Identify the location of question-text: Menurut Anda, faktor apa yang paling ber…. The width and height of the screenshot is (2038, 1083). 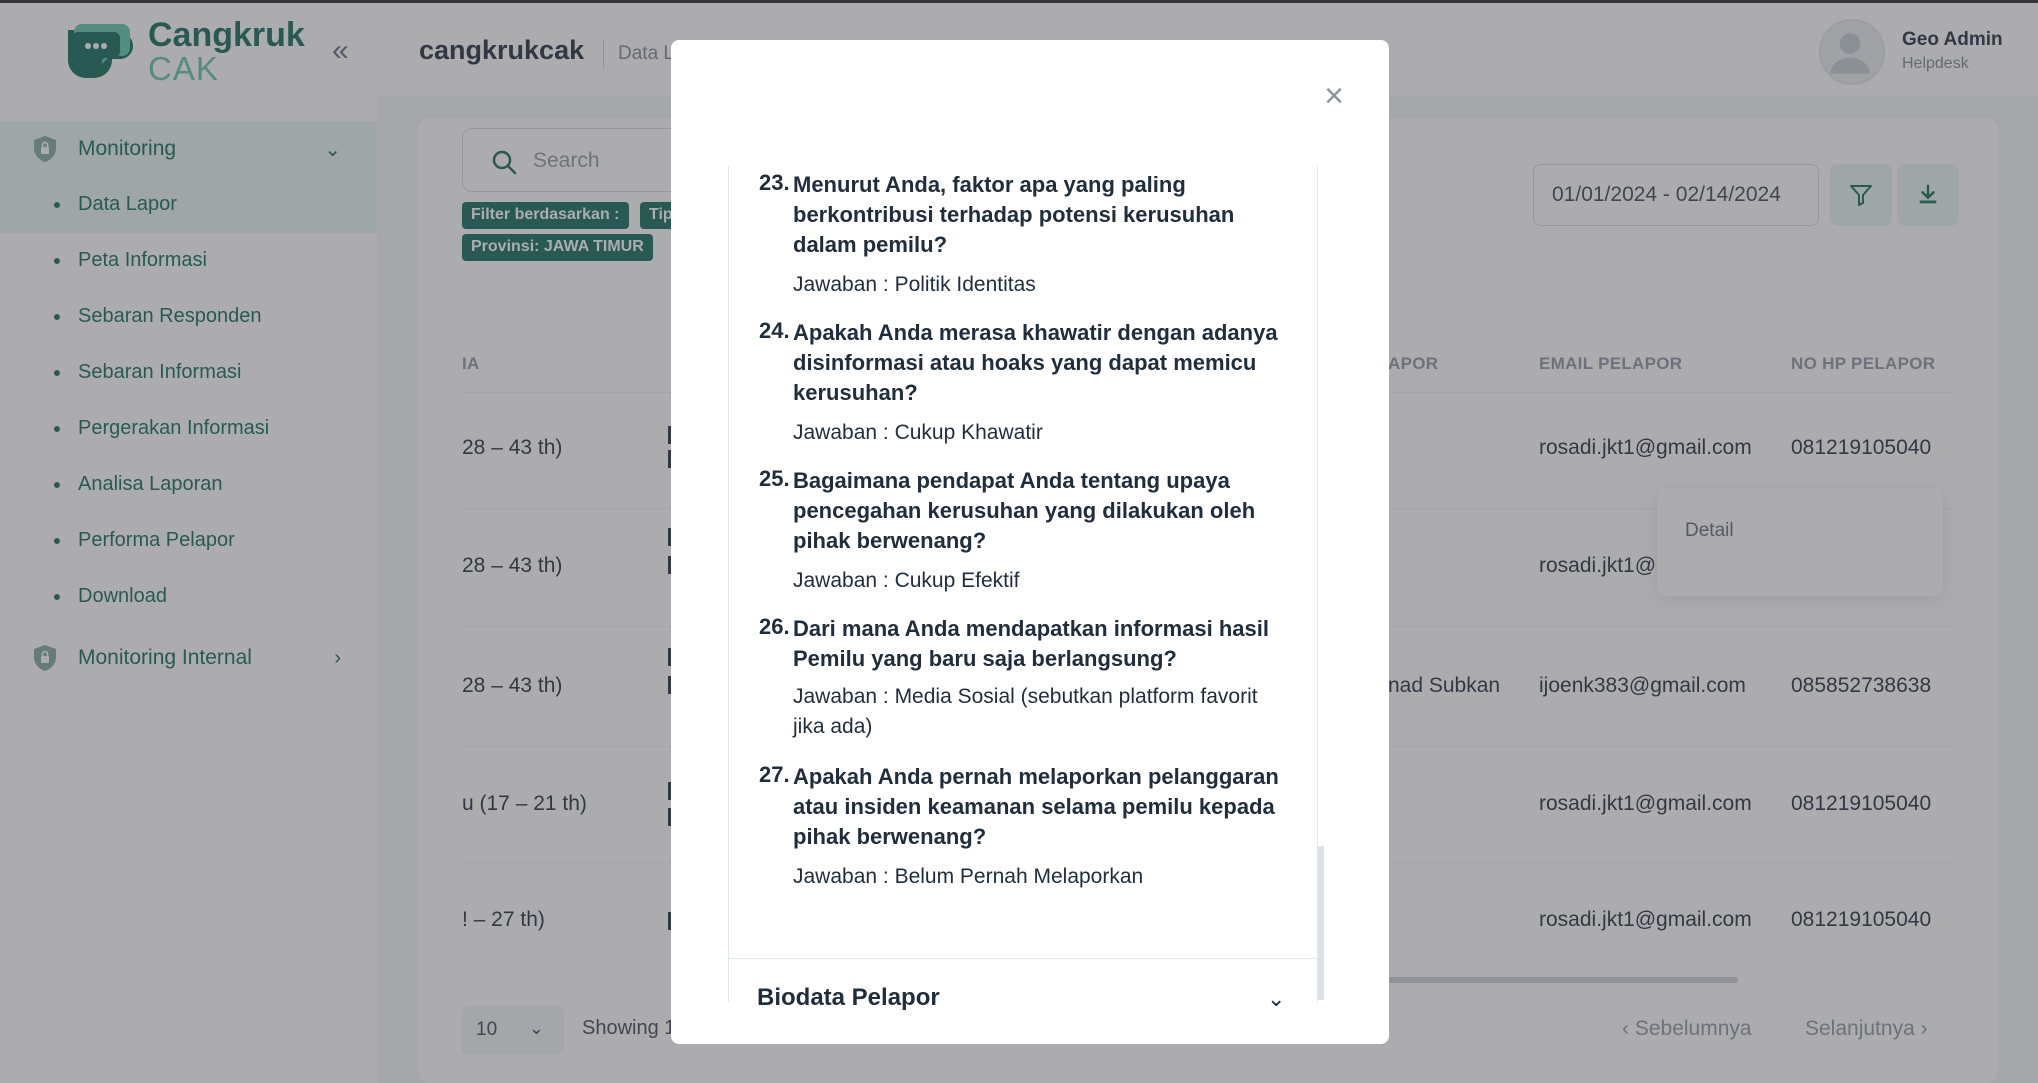
(1014, 214).